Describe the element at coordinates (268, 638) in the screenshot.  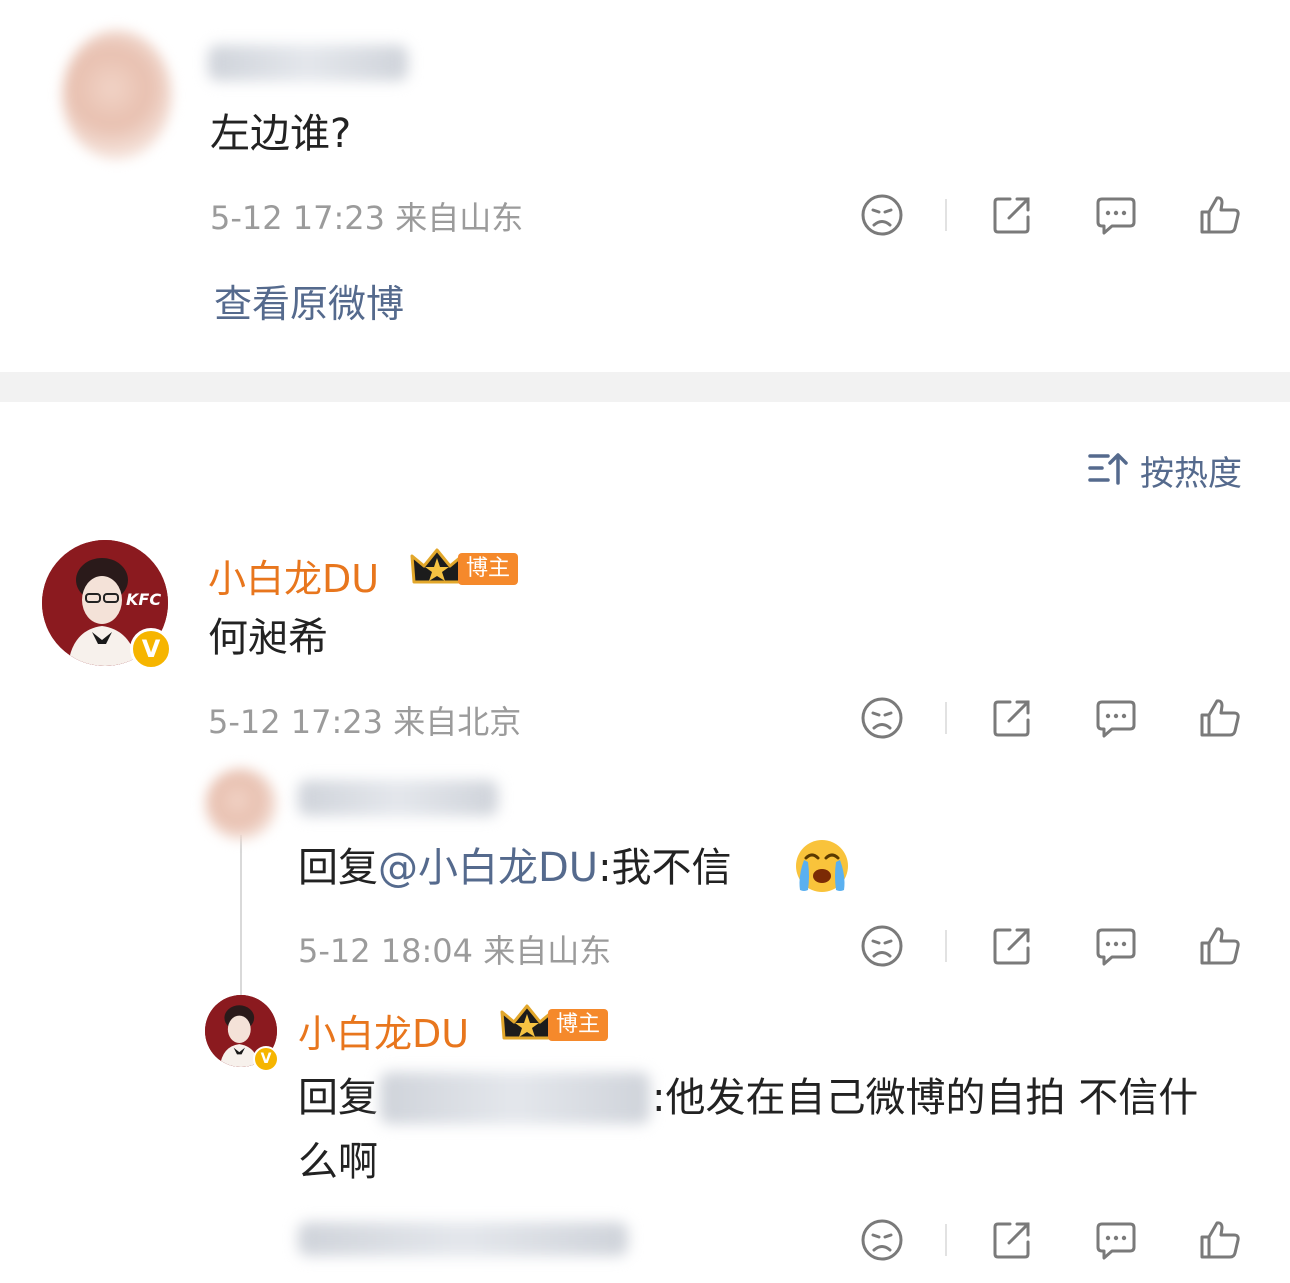
I see `comment2-text: 何昶希` at that location.